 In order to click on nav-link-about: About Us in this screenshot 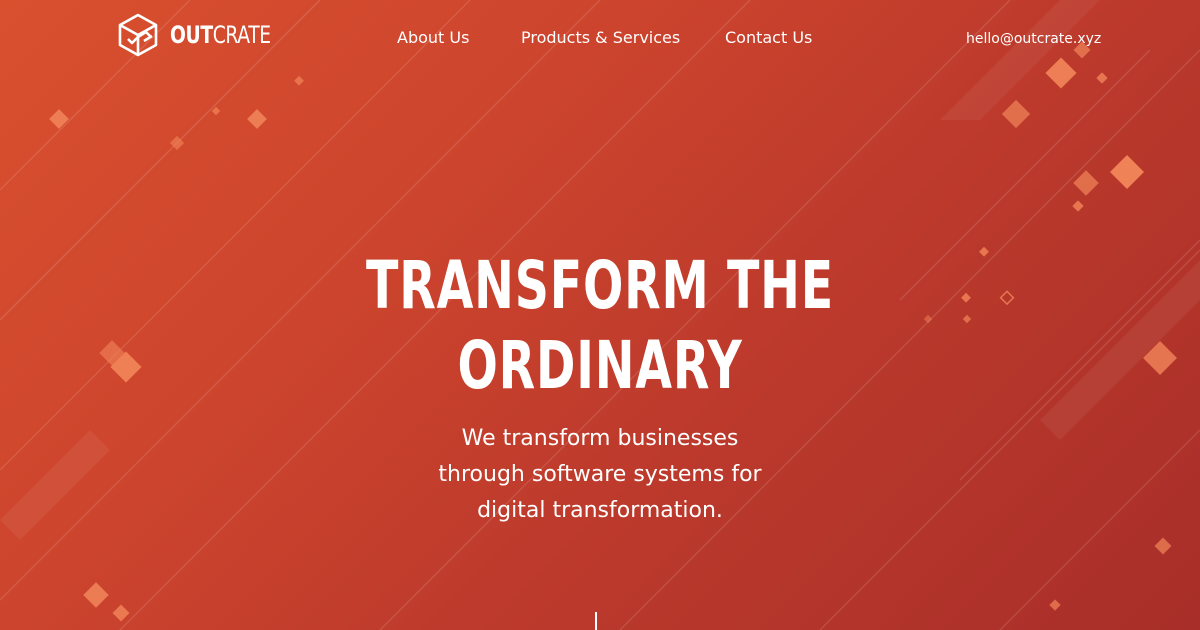, I will do `click(433, 38)`.